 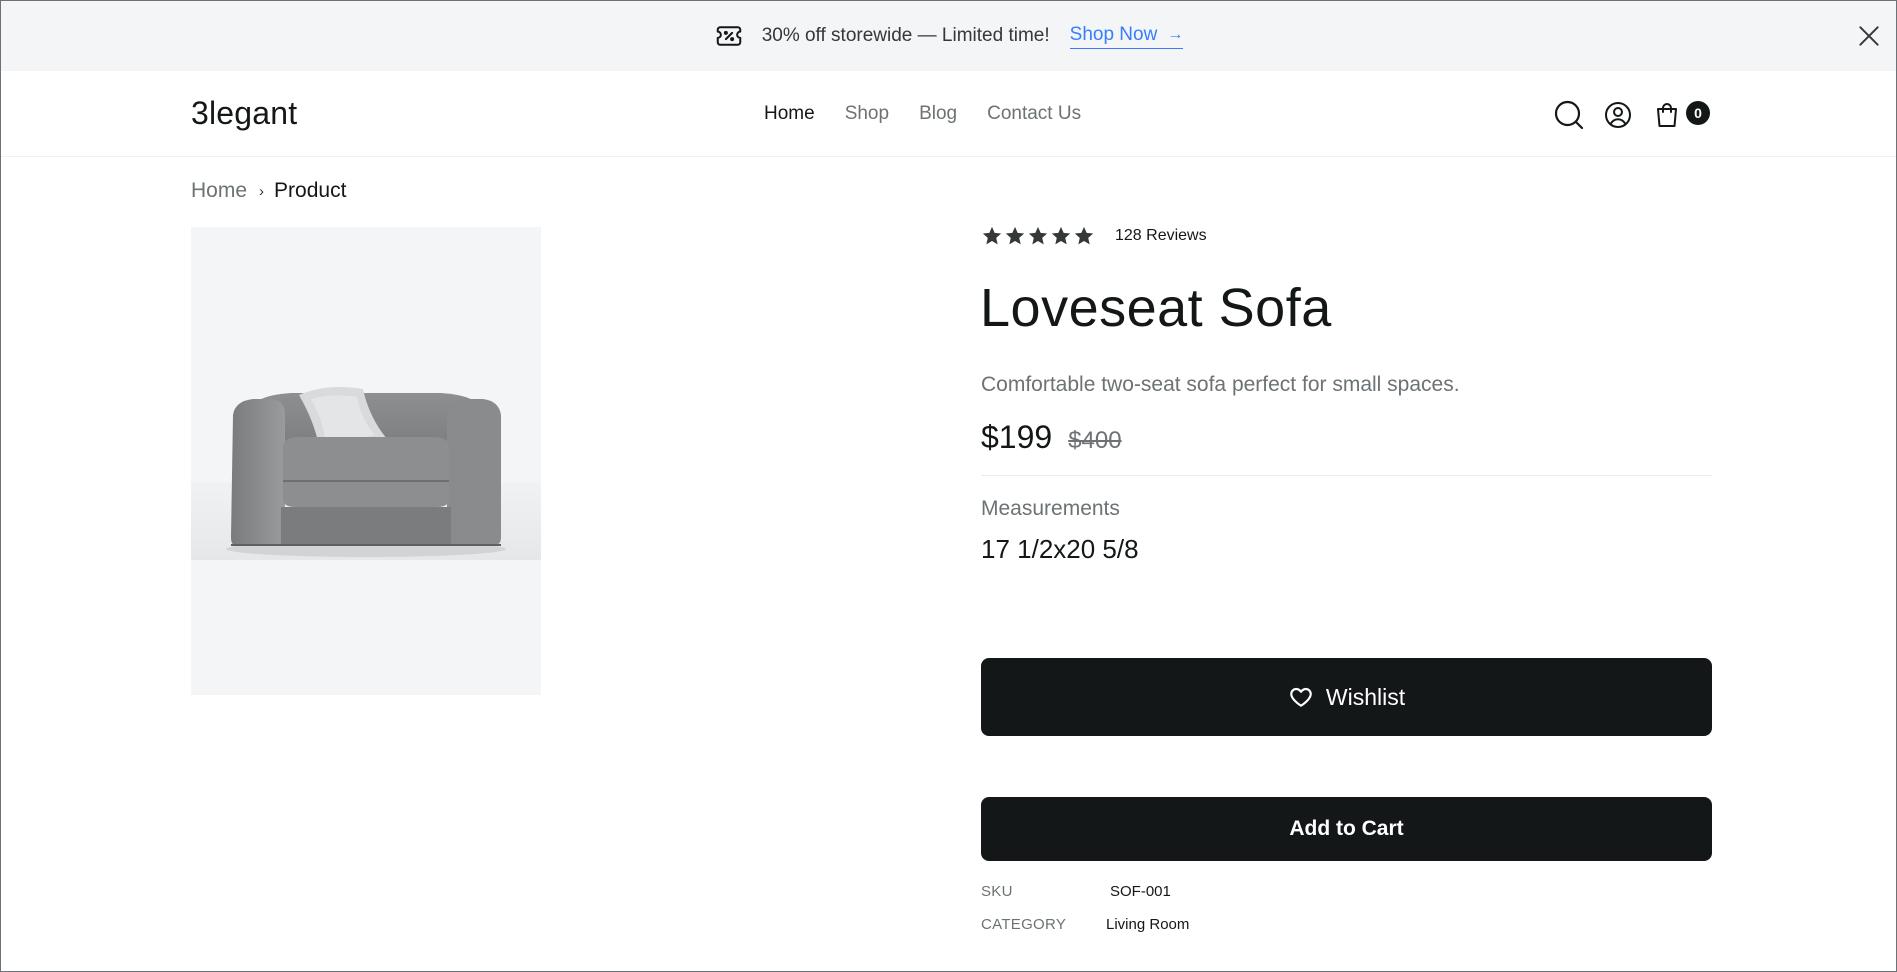 I want to click on shop-now-link: Shop Now →, so click(x=1126, y=36).